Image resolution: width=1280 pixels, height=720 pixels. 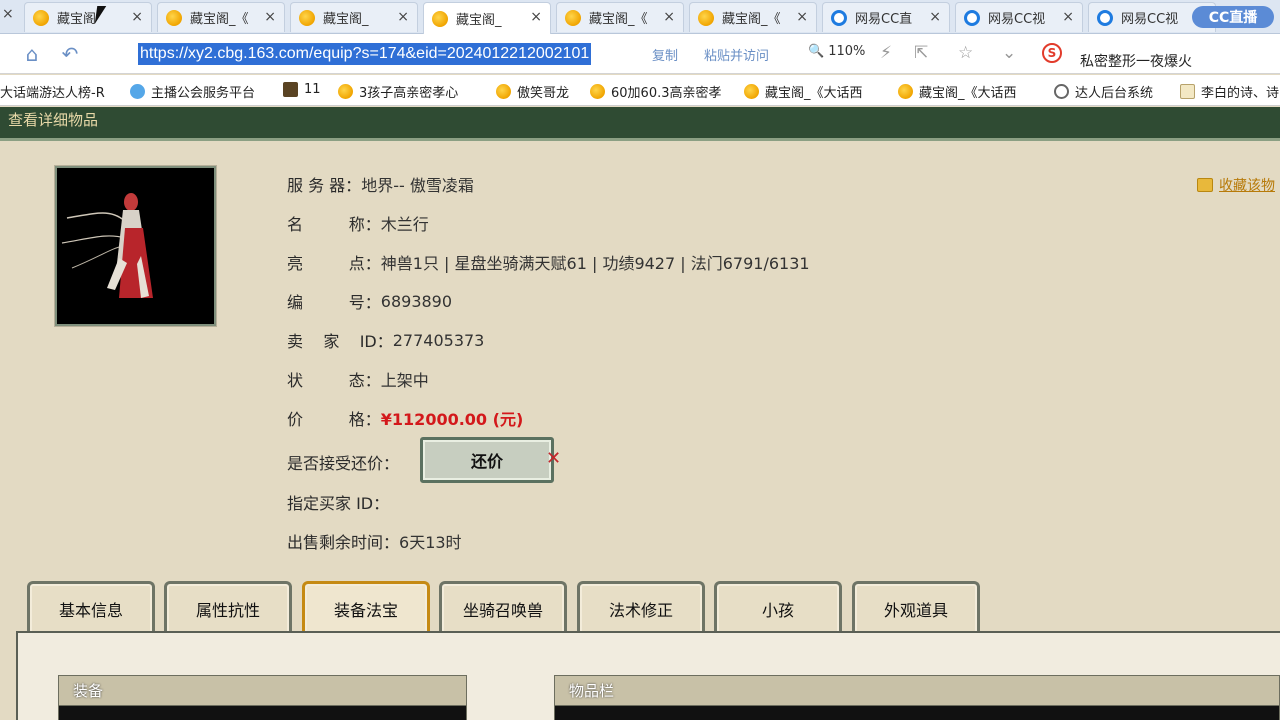 I want to click on copy-button: 复制, so click(x=665, y=54).